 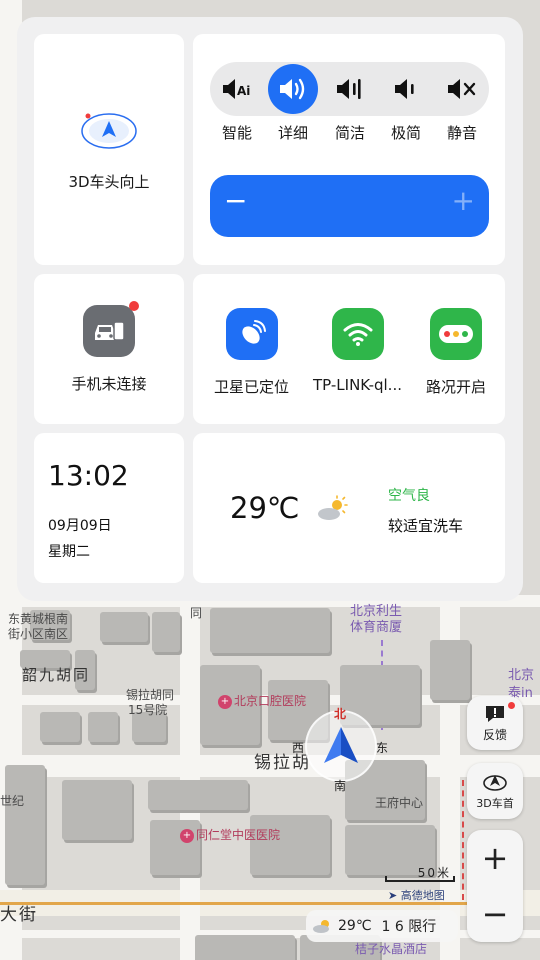 What do you see at coordinates (109, 149) in the screenshot?
I see `car-heading-mode-card: 3D车头向上` at bounding box center [109, 149].